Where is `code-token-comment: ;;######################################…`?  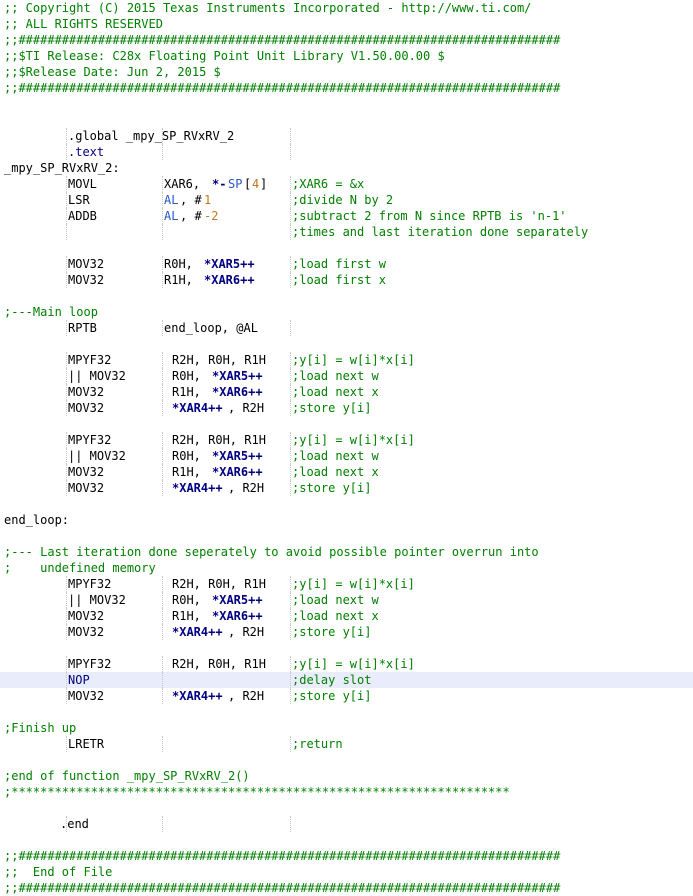
code-token-comment: ;;######################################… is located at coordinates (282, 856).